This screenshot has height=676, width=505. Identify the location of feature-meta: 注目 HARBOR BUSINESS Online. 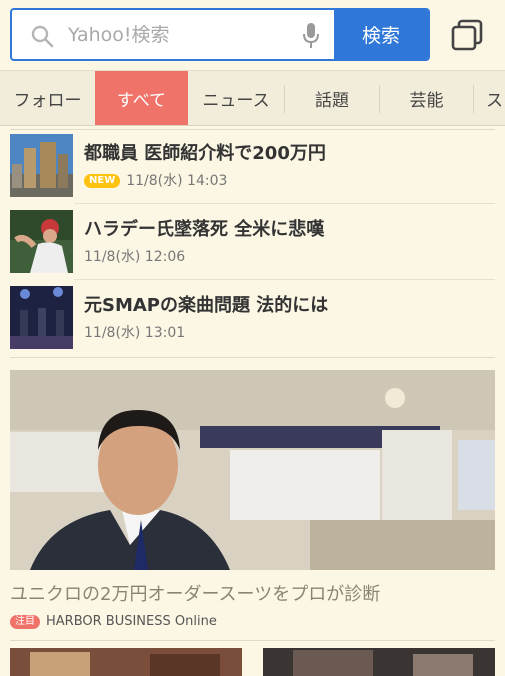
(113, 621).